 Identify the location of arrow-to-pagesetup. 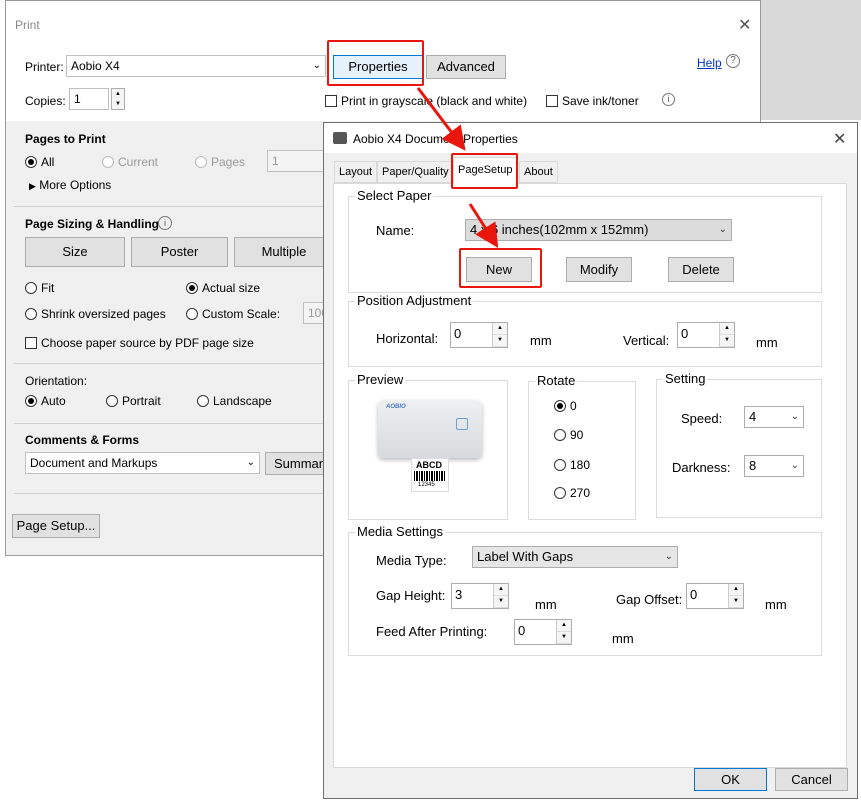
(441, 119).